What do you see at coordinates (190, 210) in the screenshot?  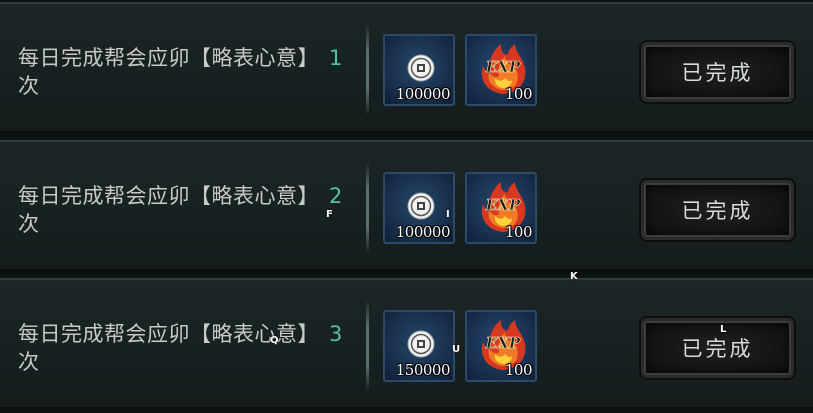 I see `task-description: 每日完成帮会应卯【略表心意】 2 次` at bounding box center [190, 210].